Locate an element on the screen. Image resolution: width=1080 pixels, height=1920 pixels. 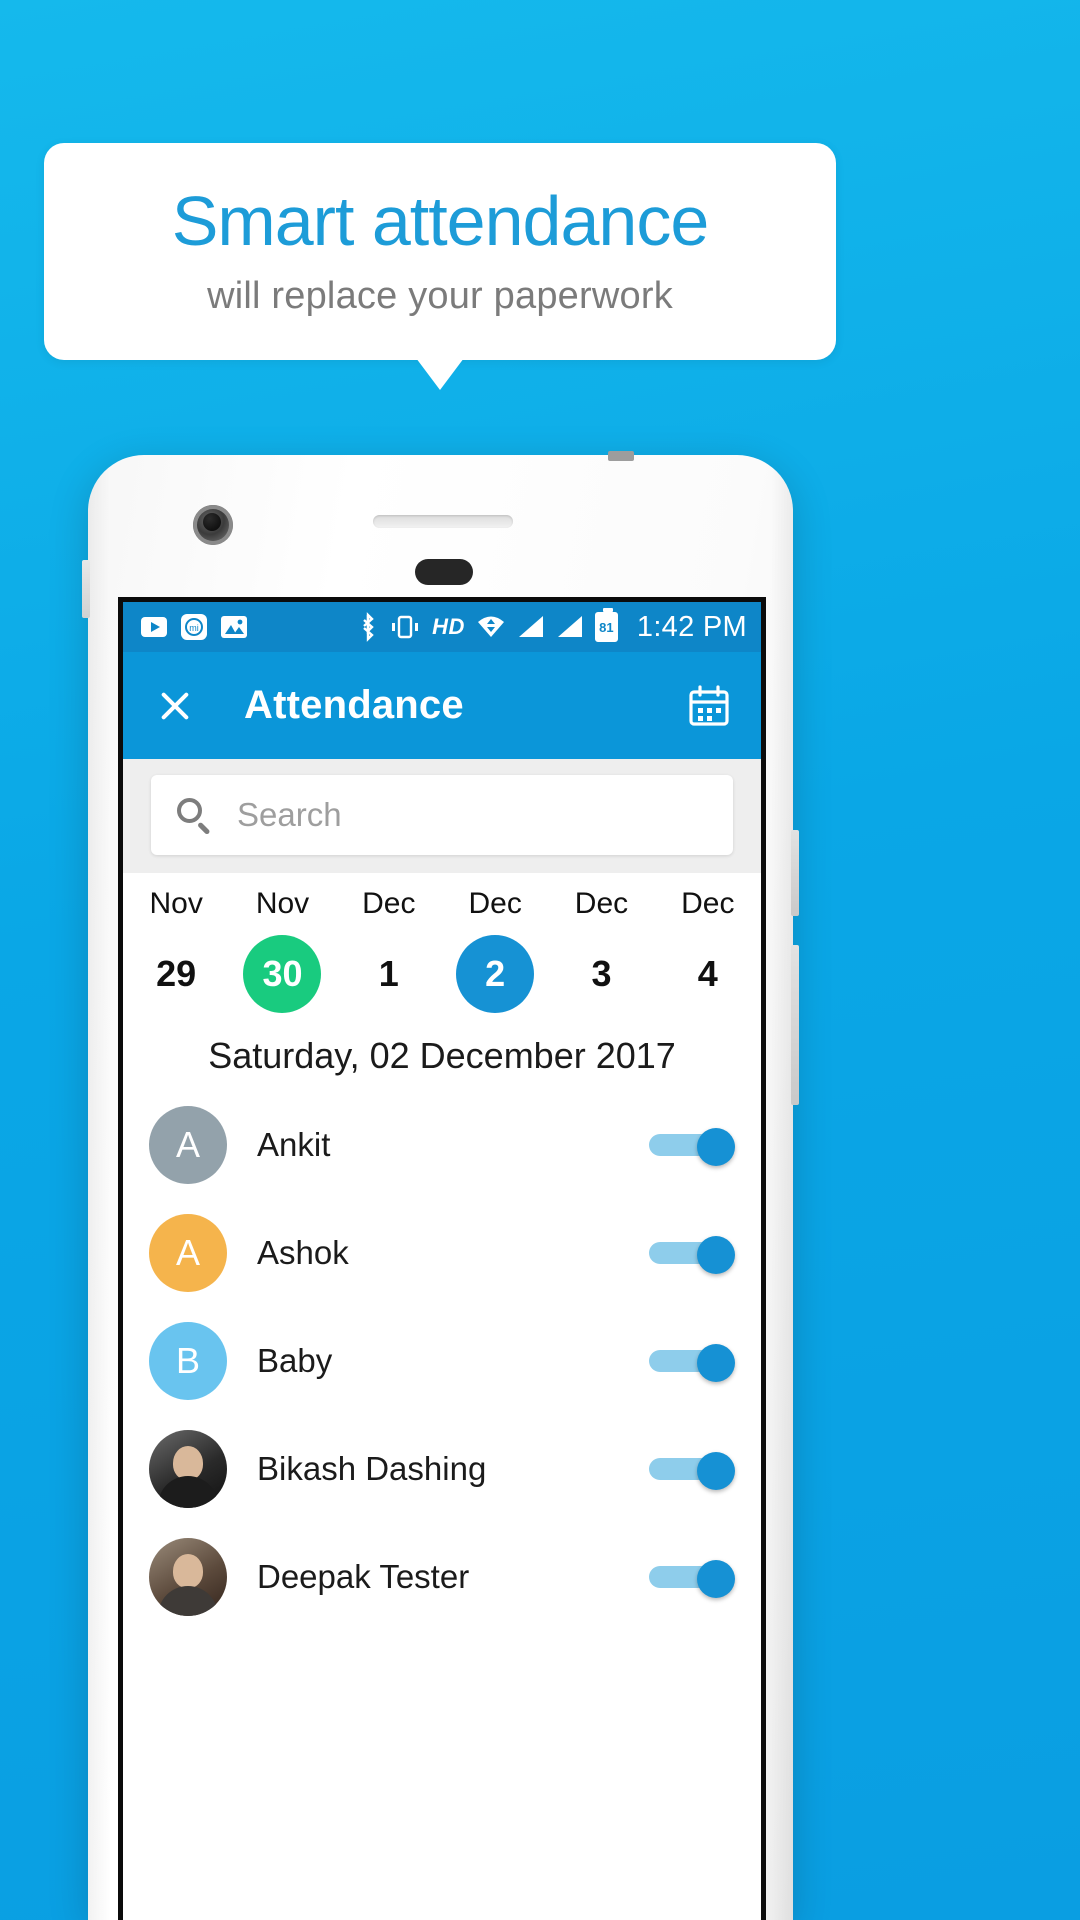
date-day-selected: 2 is located at coordinates (495, 974).